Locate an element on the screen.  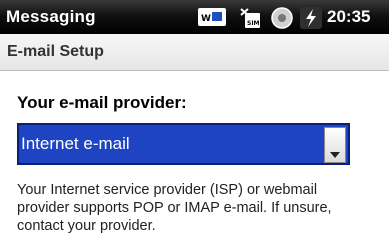
connectivity-icon is located at coordinates (282, 20).